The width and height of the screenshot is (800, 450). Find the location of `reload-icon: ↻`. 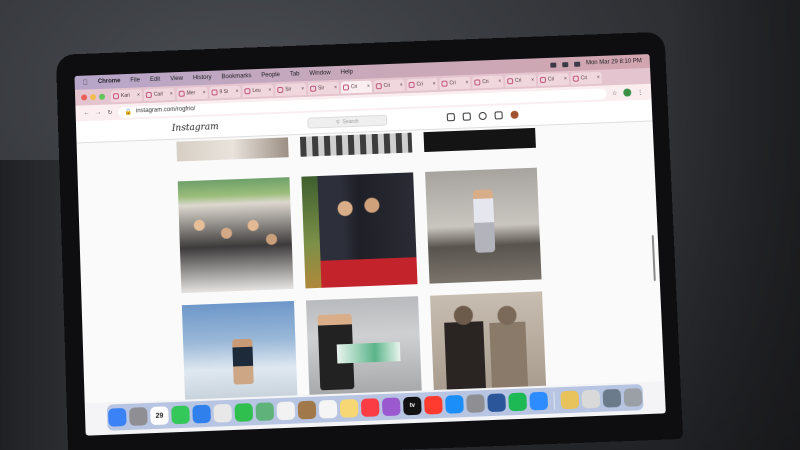

reload-icon: ↻ is located at coordinates (109, 112).